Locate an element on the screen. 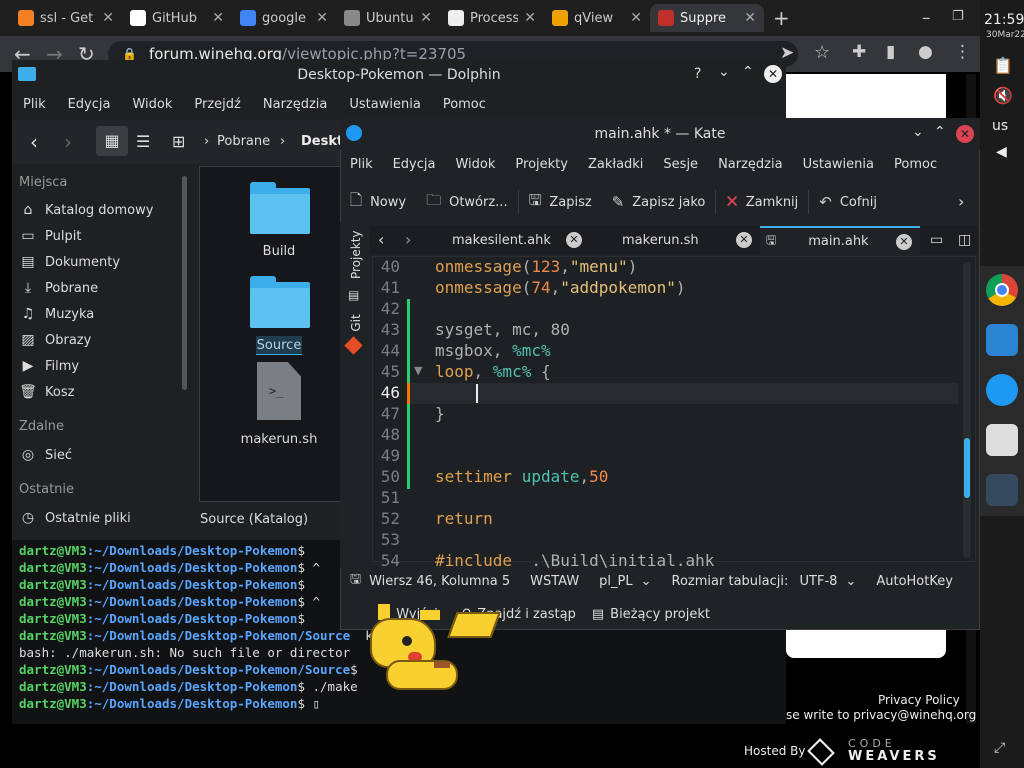 Image resolution: width=1024 pixels, height=768 pixels. place-item: ▤ Dokumenty is located at coordinates (69, 262).